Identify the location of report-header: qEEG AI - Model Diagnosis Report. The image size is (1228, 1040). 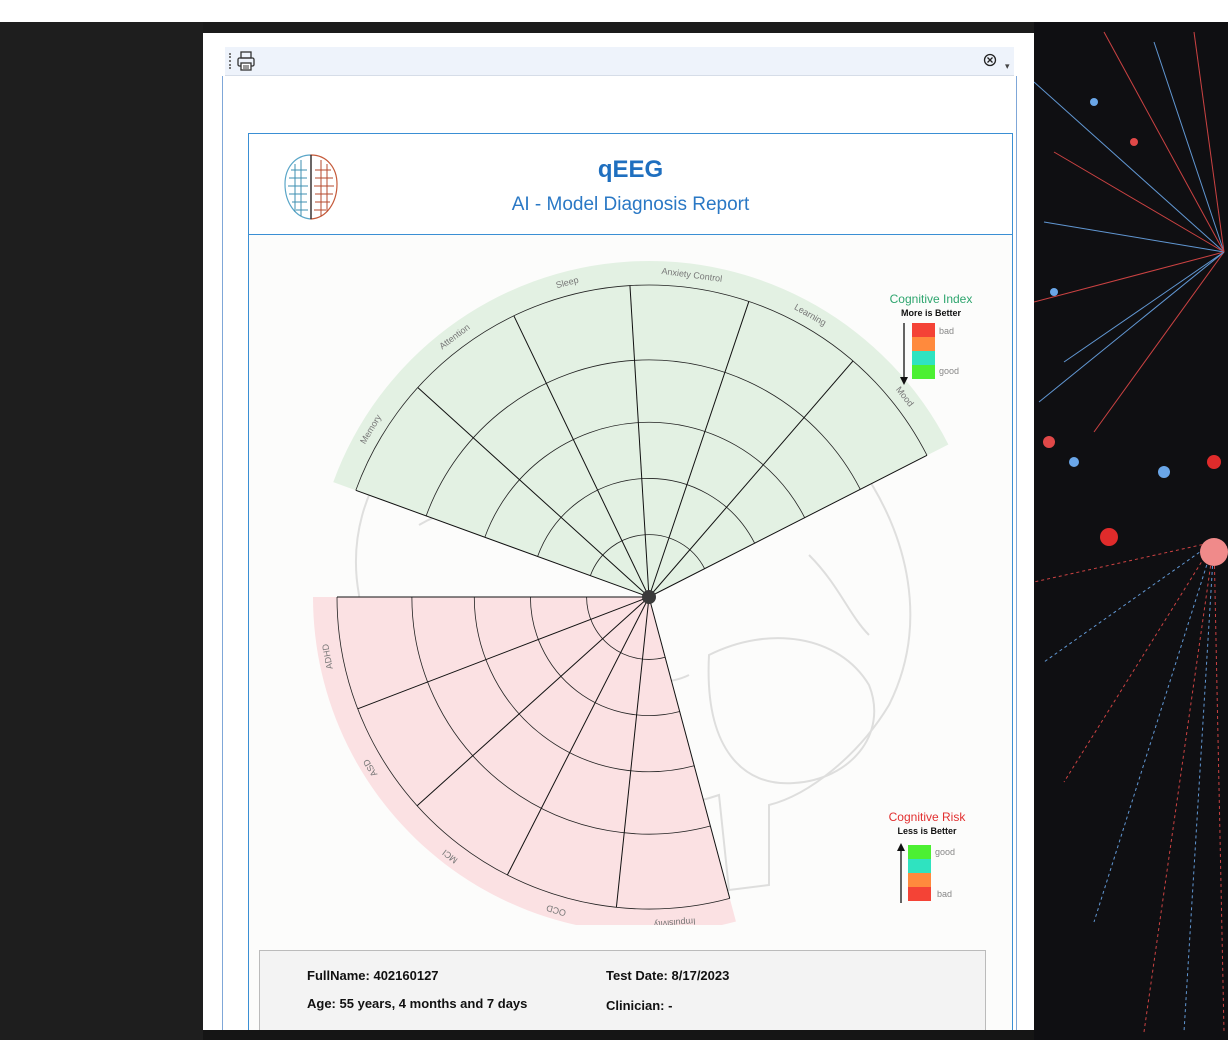
(630, 184).